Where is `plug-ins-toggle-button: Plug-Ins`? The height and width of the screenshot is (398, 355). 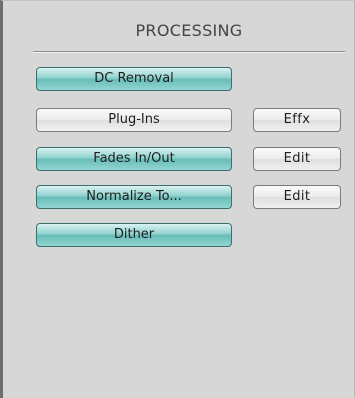 plug-ins-toggle-button: Plug-Ins is located at coordinates (134, 120).